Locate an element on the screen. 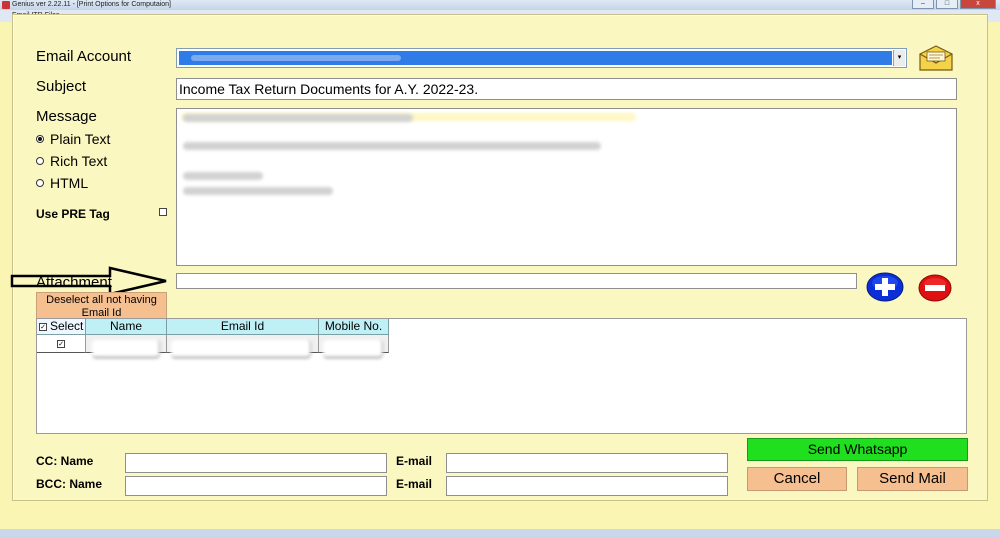 Image resolution: width=1000 pixels, height=537 pixels. attachment-input is located at coordinates (516, 281).